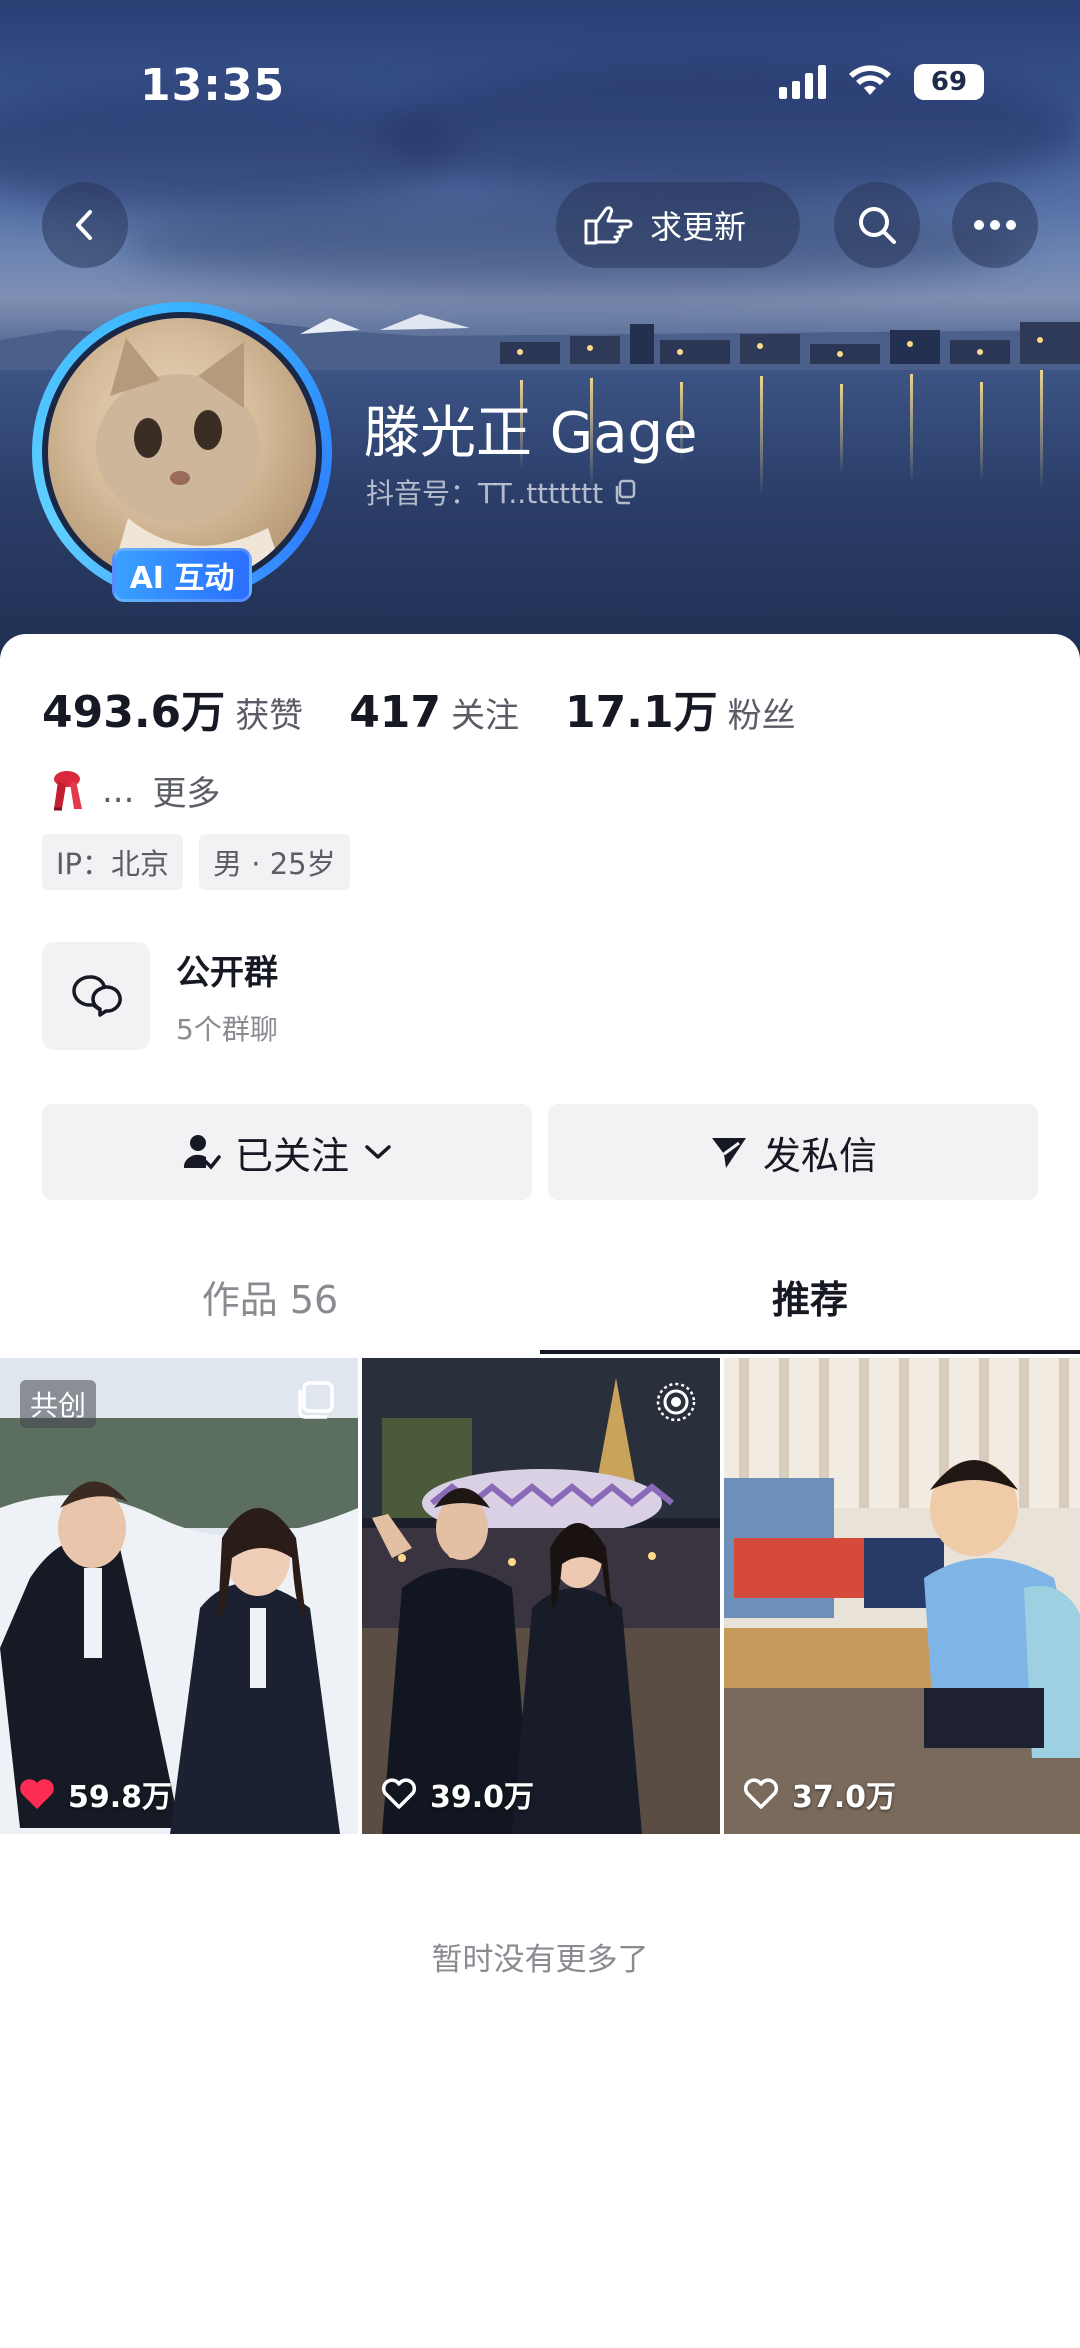 This screenshot has width=1080, height=2348. I want to click on status-time: 13:35, so click(213, 85).